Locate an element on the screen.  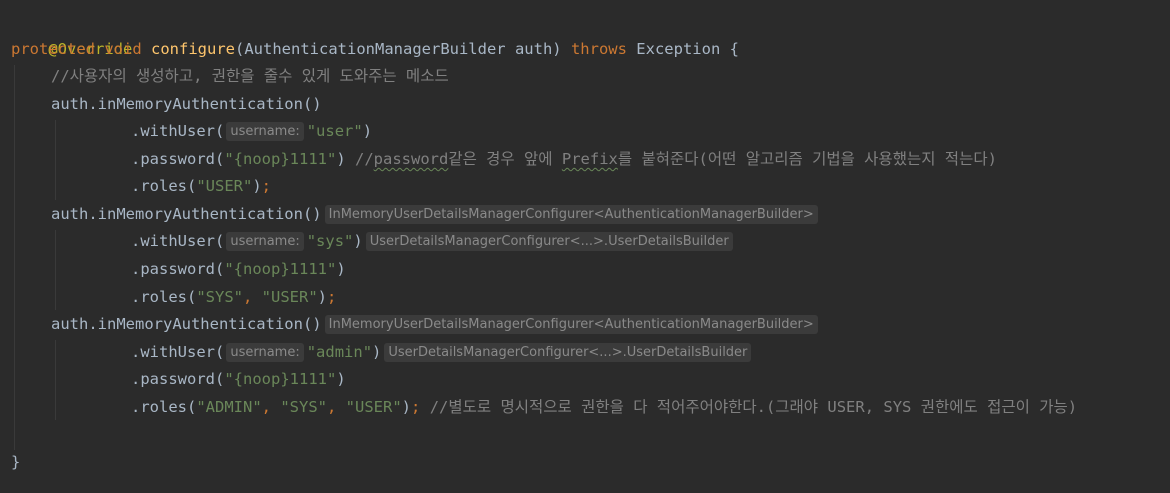
code-line-14: .password("{noop}1111") is located at coordinates (238, 379).